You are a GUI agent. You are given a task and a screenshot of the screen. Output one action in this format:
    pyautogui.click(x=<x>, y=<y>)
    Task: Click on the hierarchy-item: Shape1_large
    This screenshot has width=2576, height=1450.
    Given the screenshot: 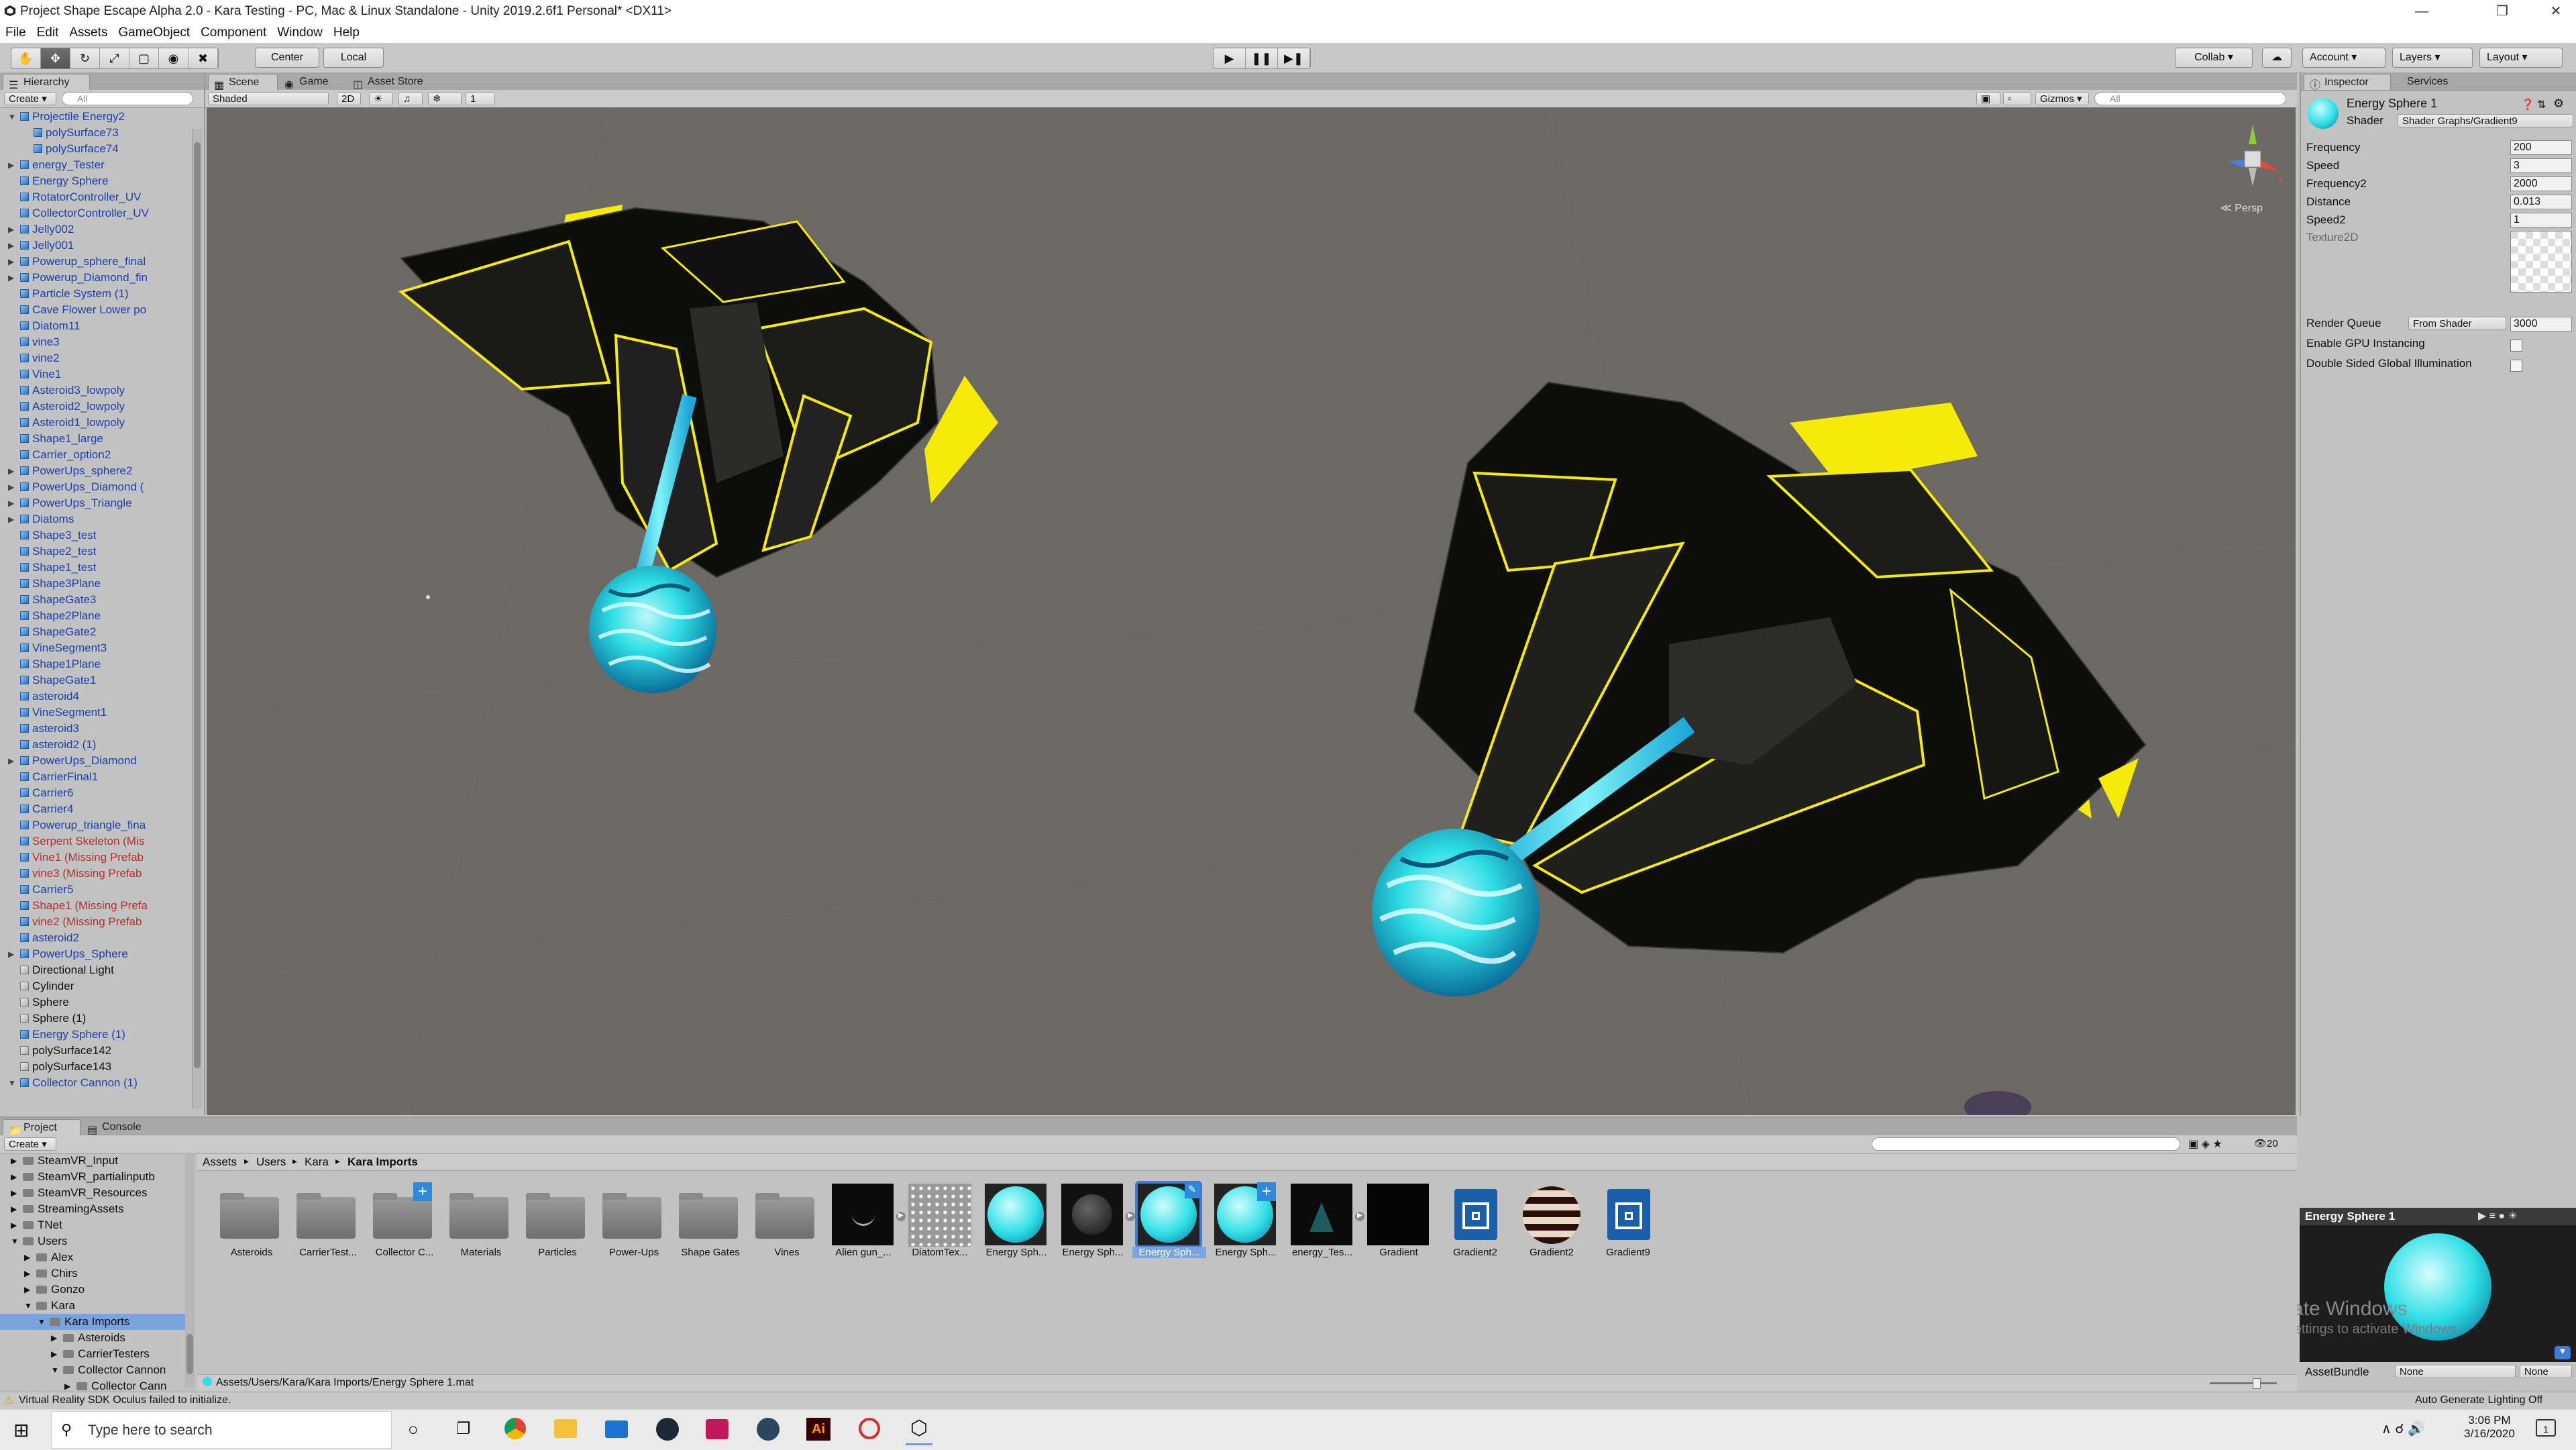 What is the action you would take?
    pyautogui.click(x=90, y=439)
    